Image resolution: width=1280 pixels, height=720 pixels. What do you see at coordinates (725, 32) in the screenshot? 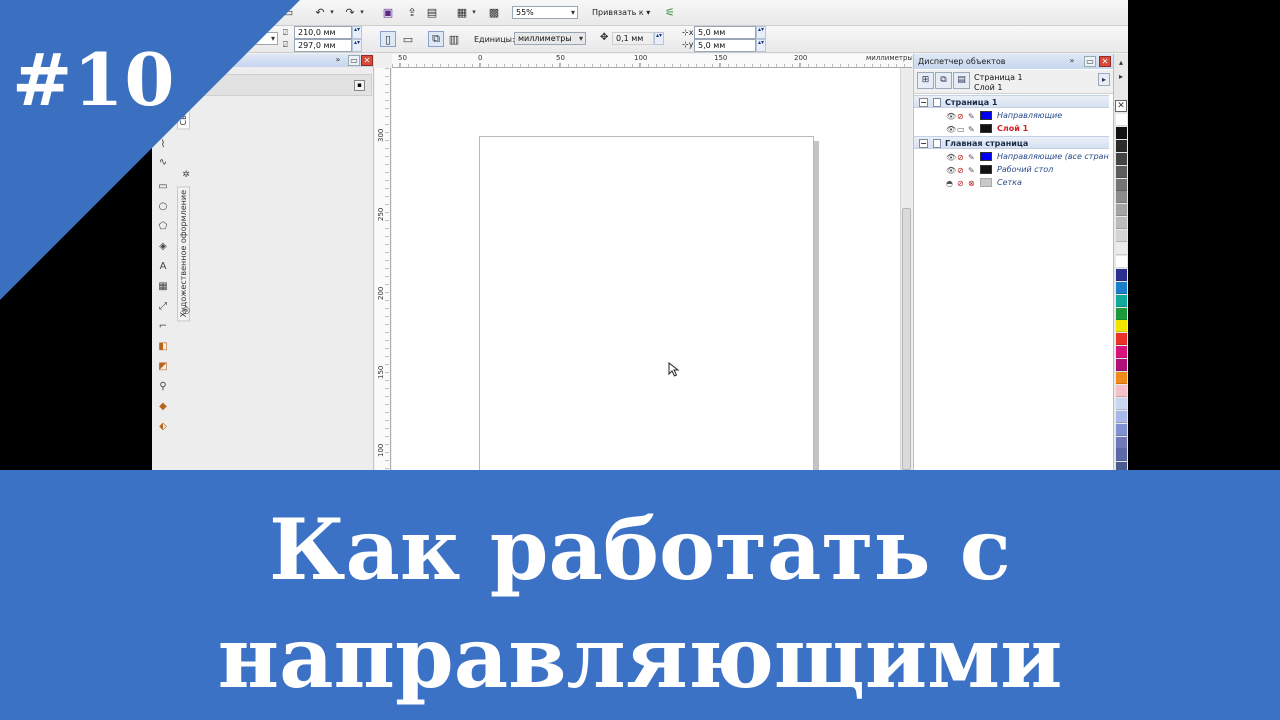
I see `duplicate-distance-x-field: 5,0 мм` at bounding box center [725, 32].